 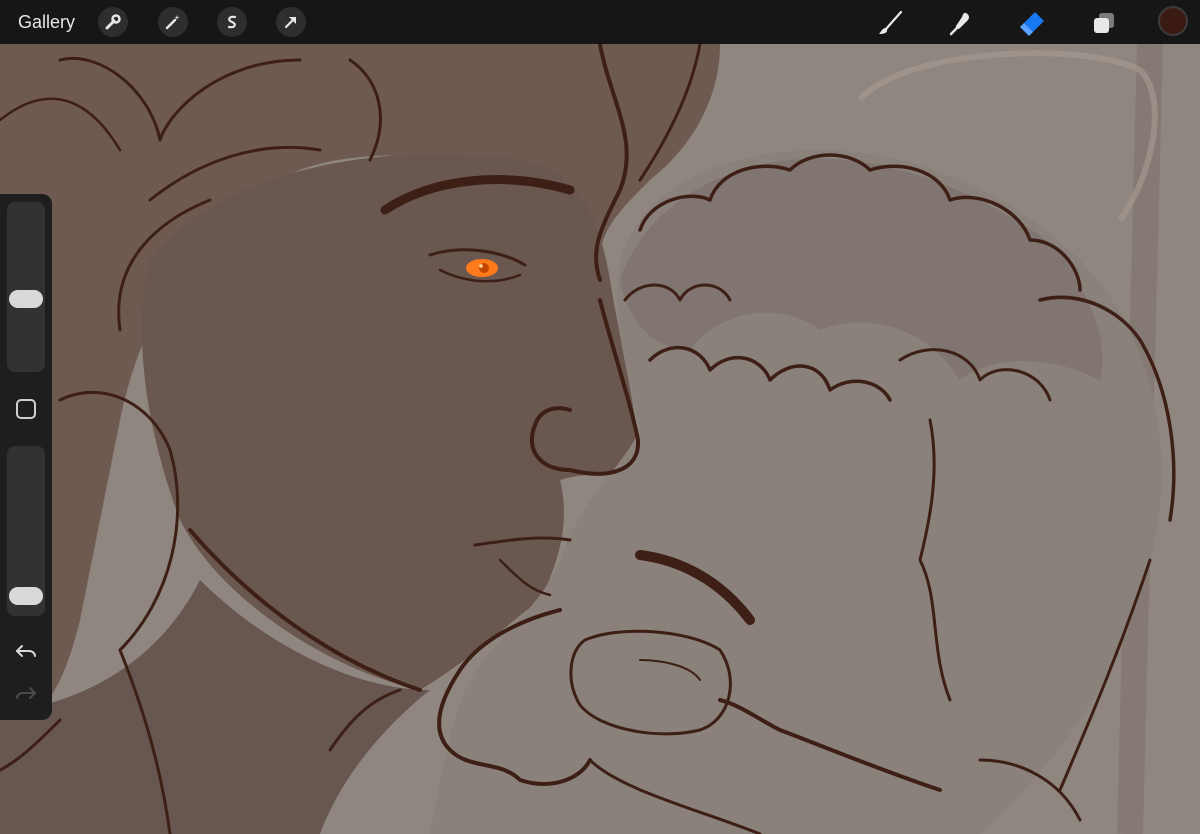 I want to click on brush-sidebar, so click(x=26, y=457).